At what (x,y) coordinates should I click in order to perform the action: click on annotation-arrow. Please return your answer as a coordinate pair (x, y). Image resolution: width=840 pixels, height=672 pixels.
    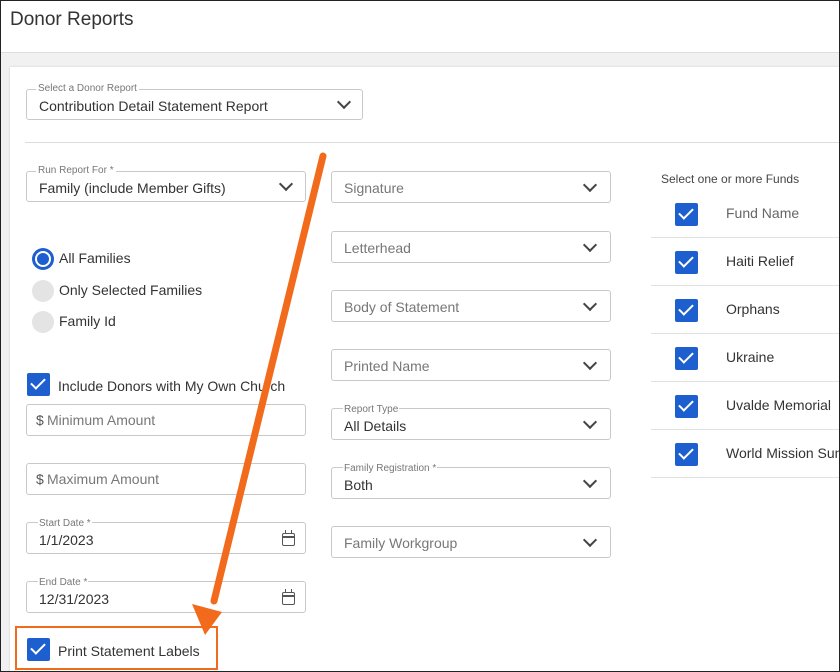
    Looking at the image, I should click on (259, 393).